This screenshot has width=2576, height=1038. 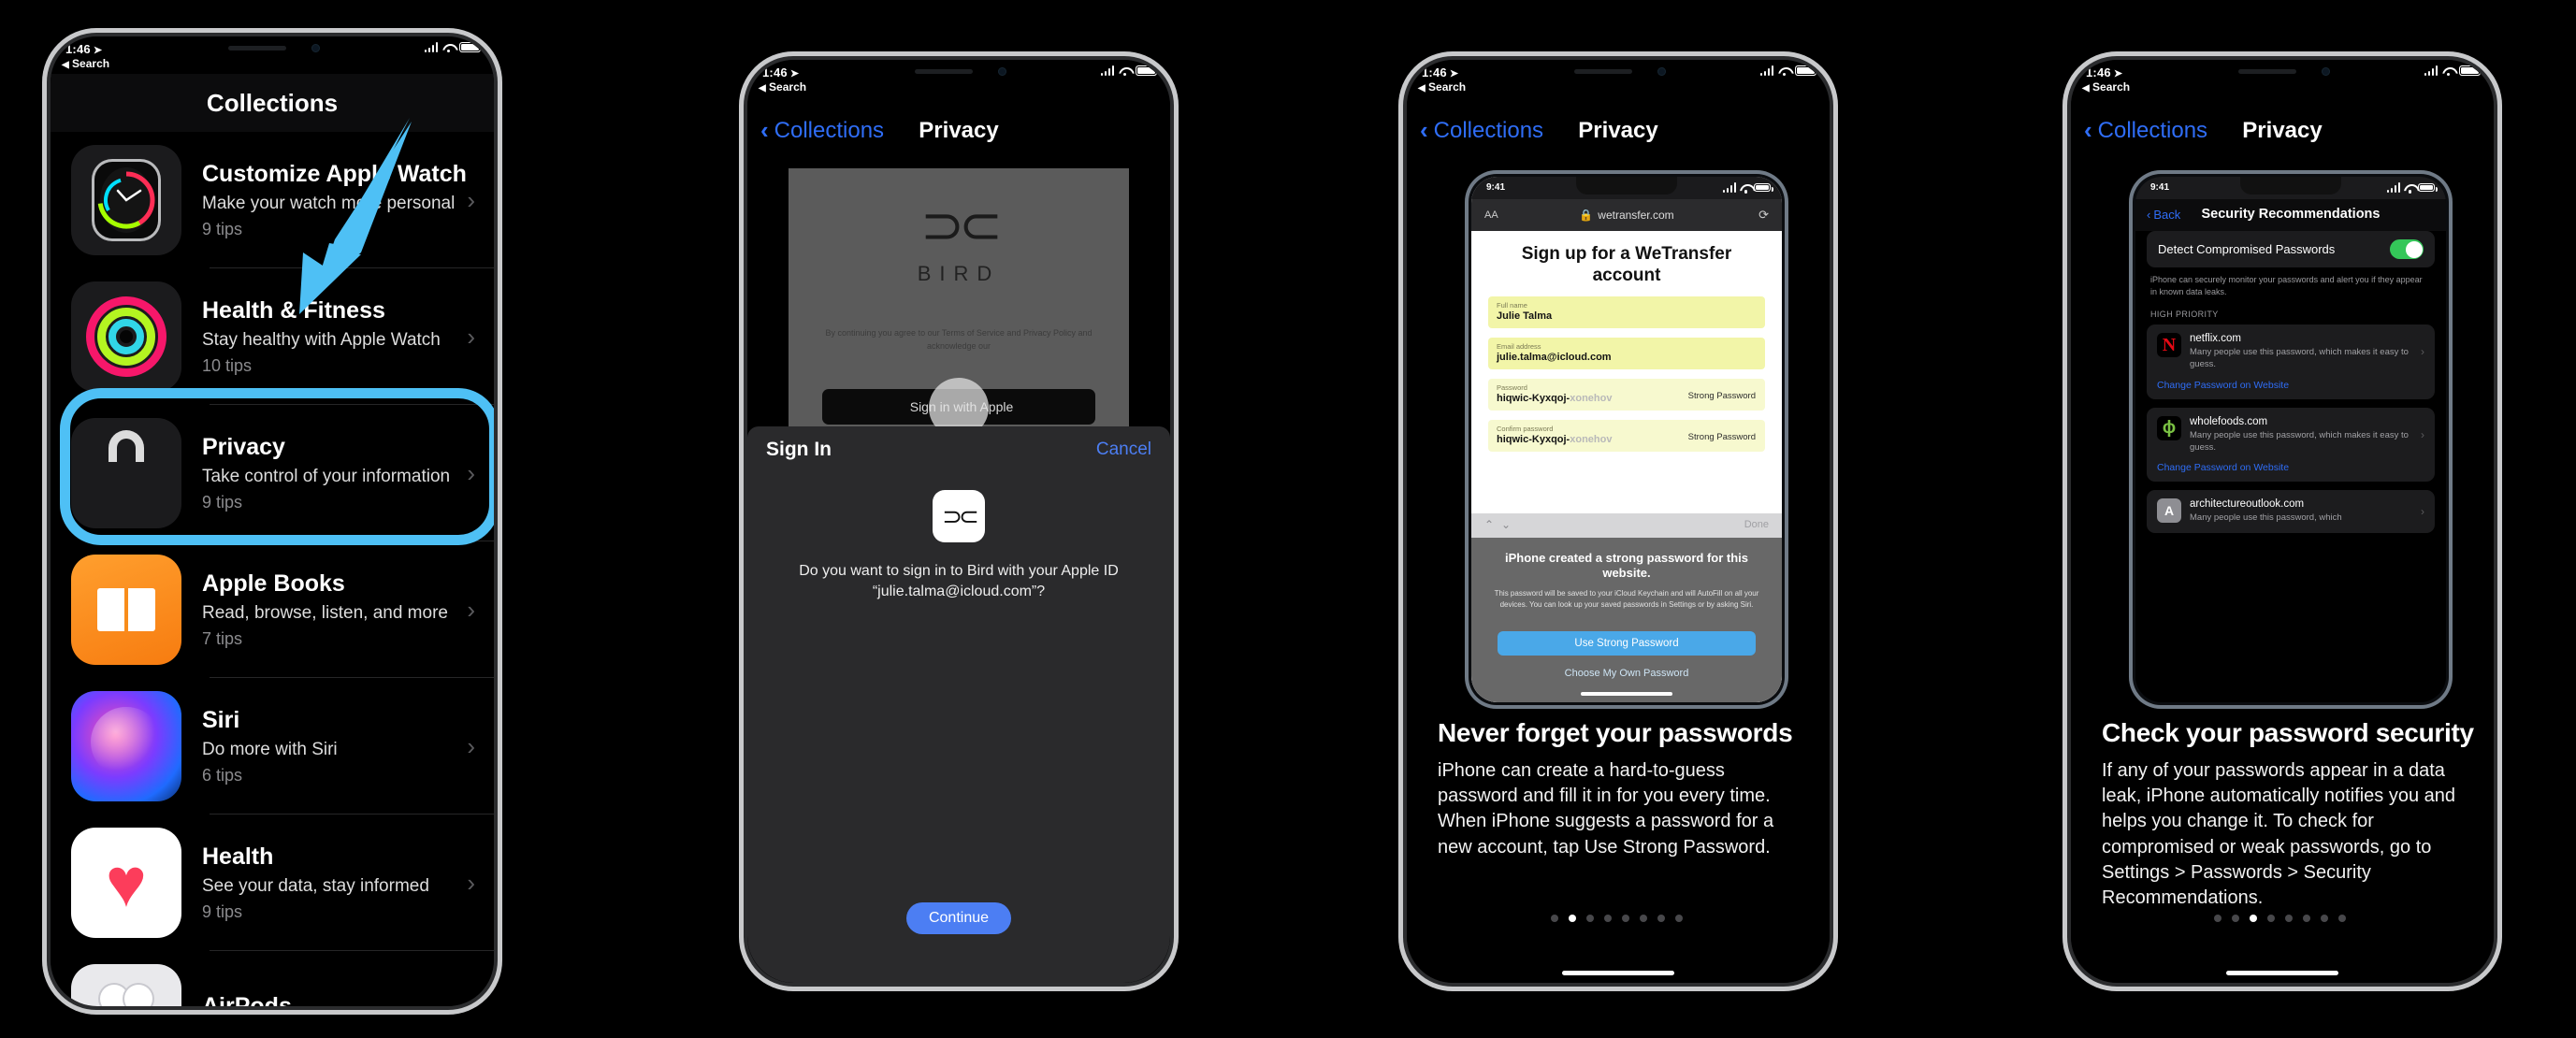 What do you see at coordinates (1626, 694) in the screenshot?
I see `nested-home-indicator` at bounding box center [1626, 694].